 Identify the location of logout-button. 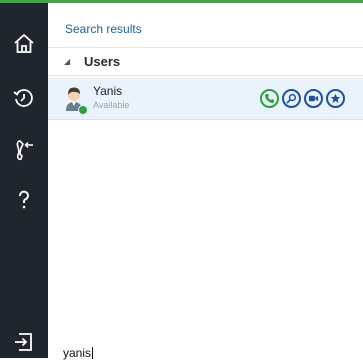
(24, 342).